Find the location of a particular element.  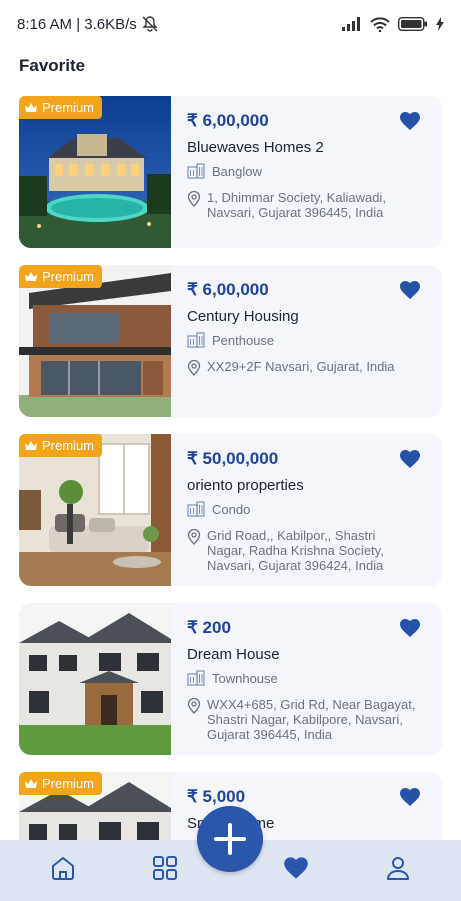

nav-home is located at coordinates (63, 868).